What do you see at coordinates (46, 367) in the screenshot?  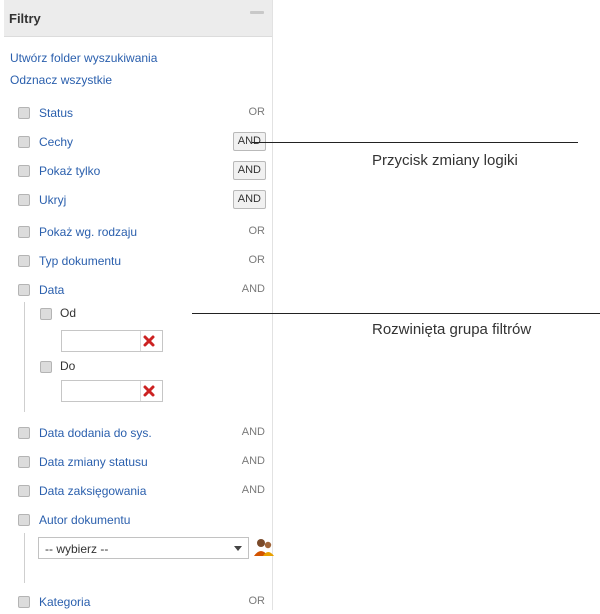 I see `date-to-checkbox` at bounding box center [46, 367].